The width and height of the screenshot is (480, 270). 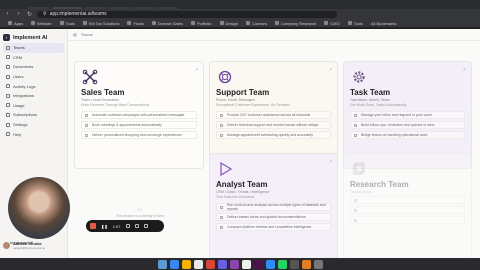 I want to click on feature-item, so click(x=407, y=210).